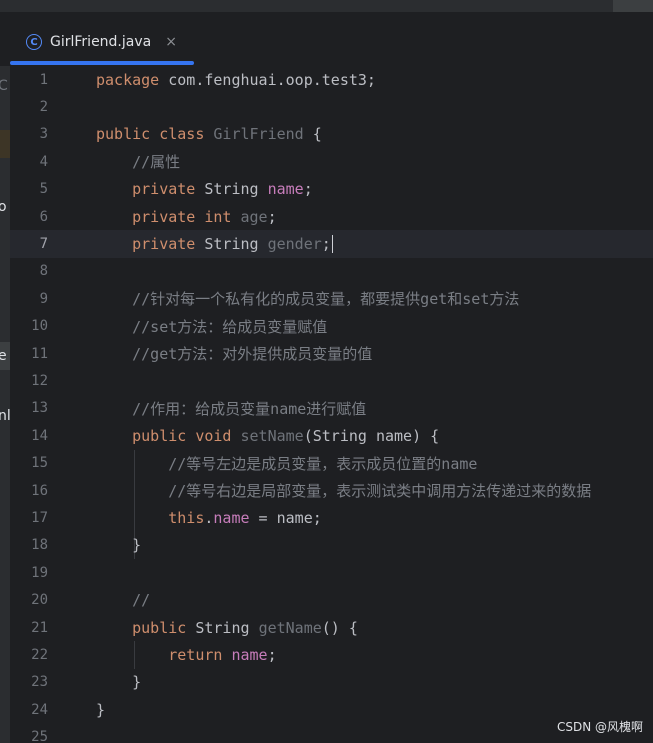 This screenshot has width=653, height=743. Describe the element at coordinates (307, 298) in the screenshot. I see `code-text: //针对每一个私有化的成员变量，都要提供get和set方法` at that location.